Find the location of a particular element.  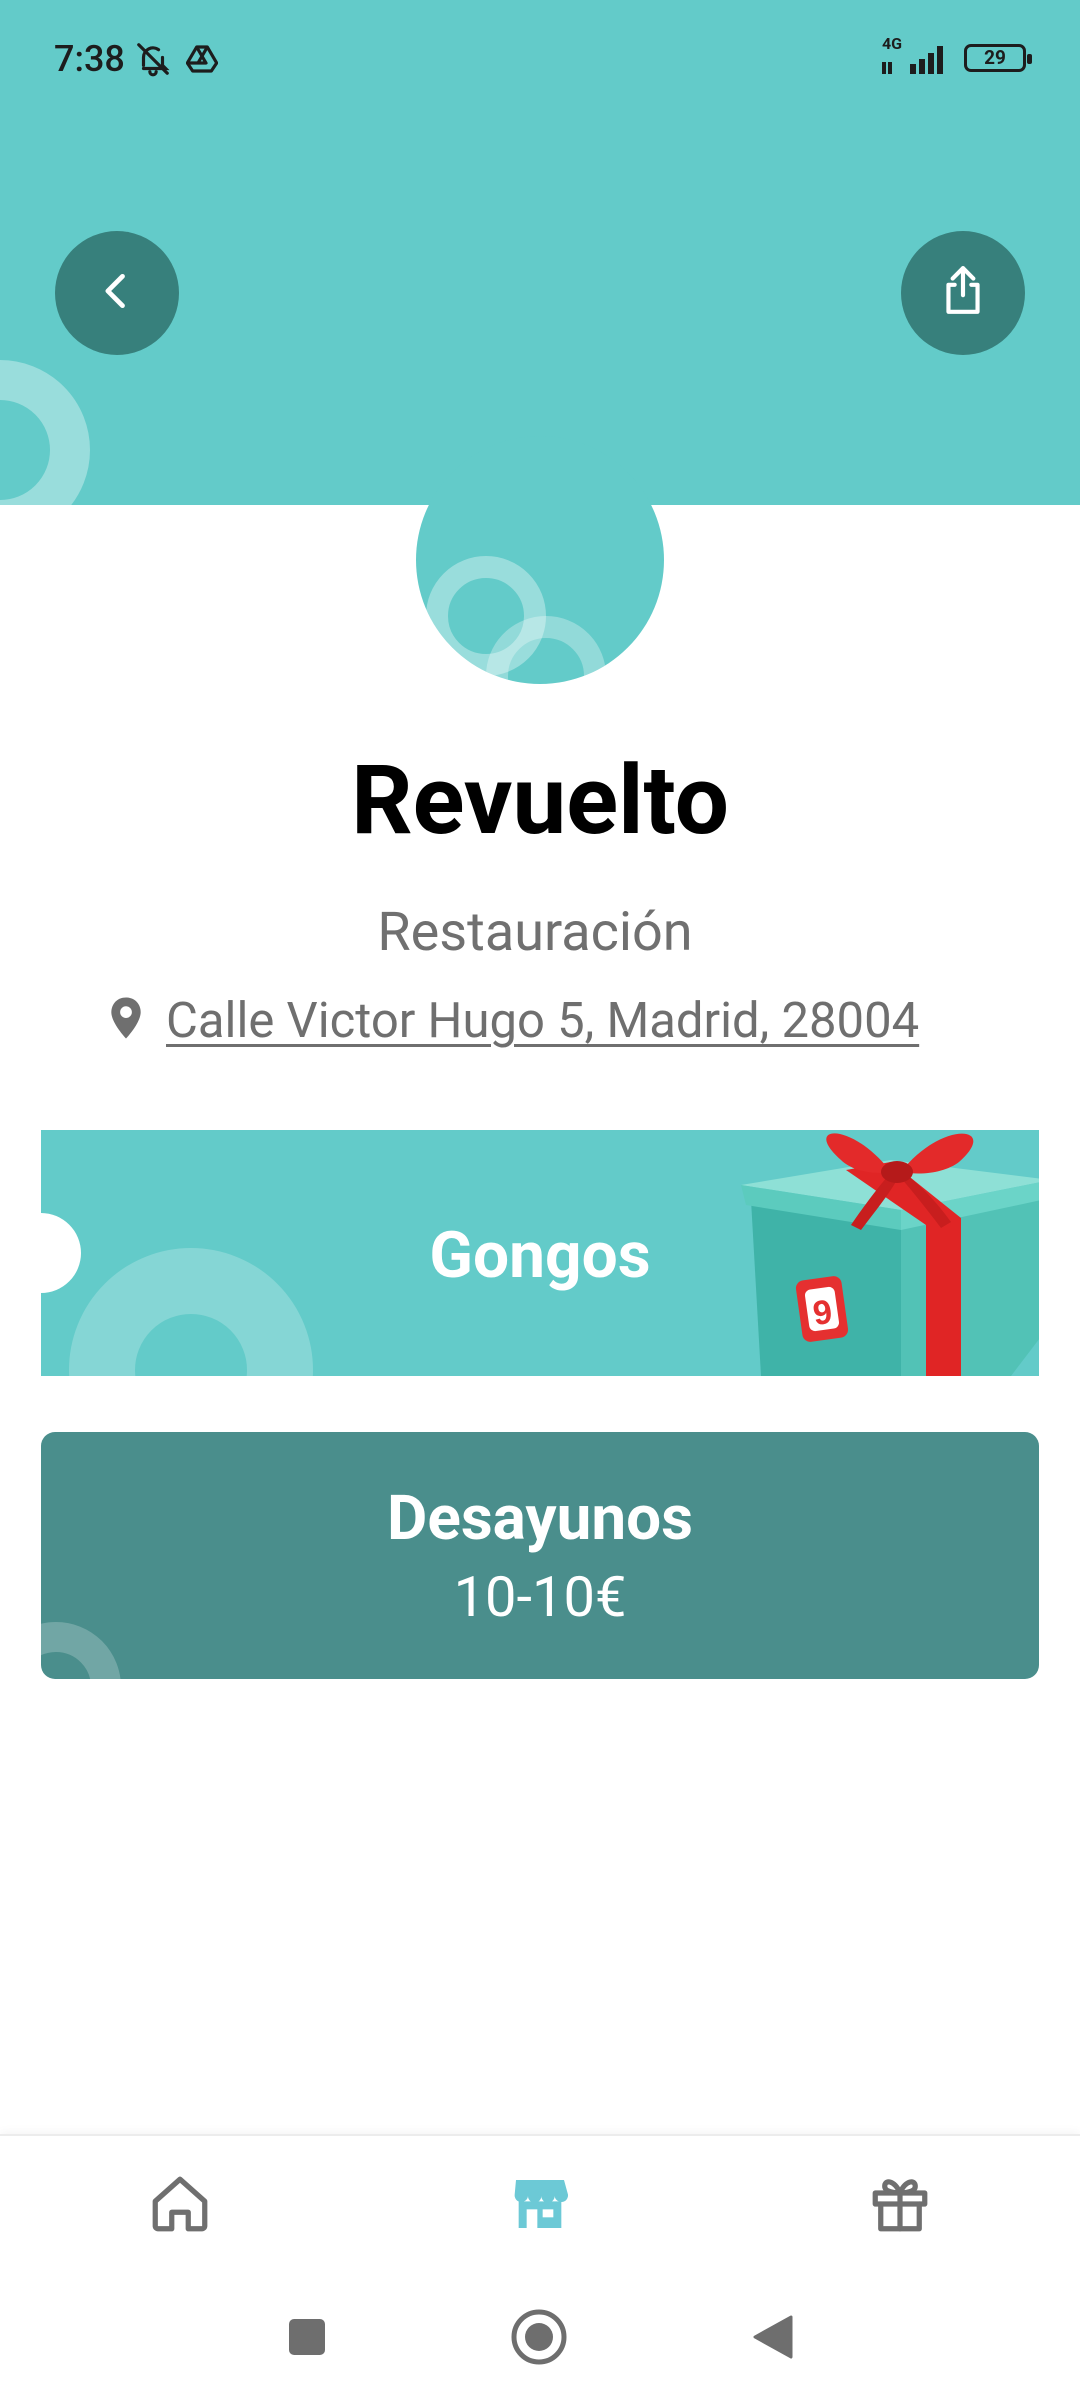

nav-home is located at coordinates (180, 2206).